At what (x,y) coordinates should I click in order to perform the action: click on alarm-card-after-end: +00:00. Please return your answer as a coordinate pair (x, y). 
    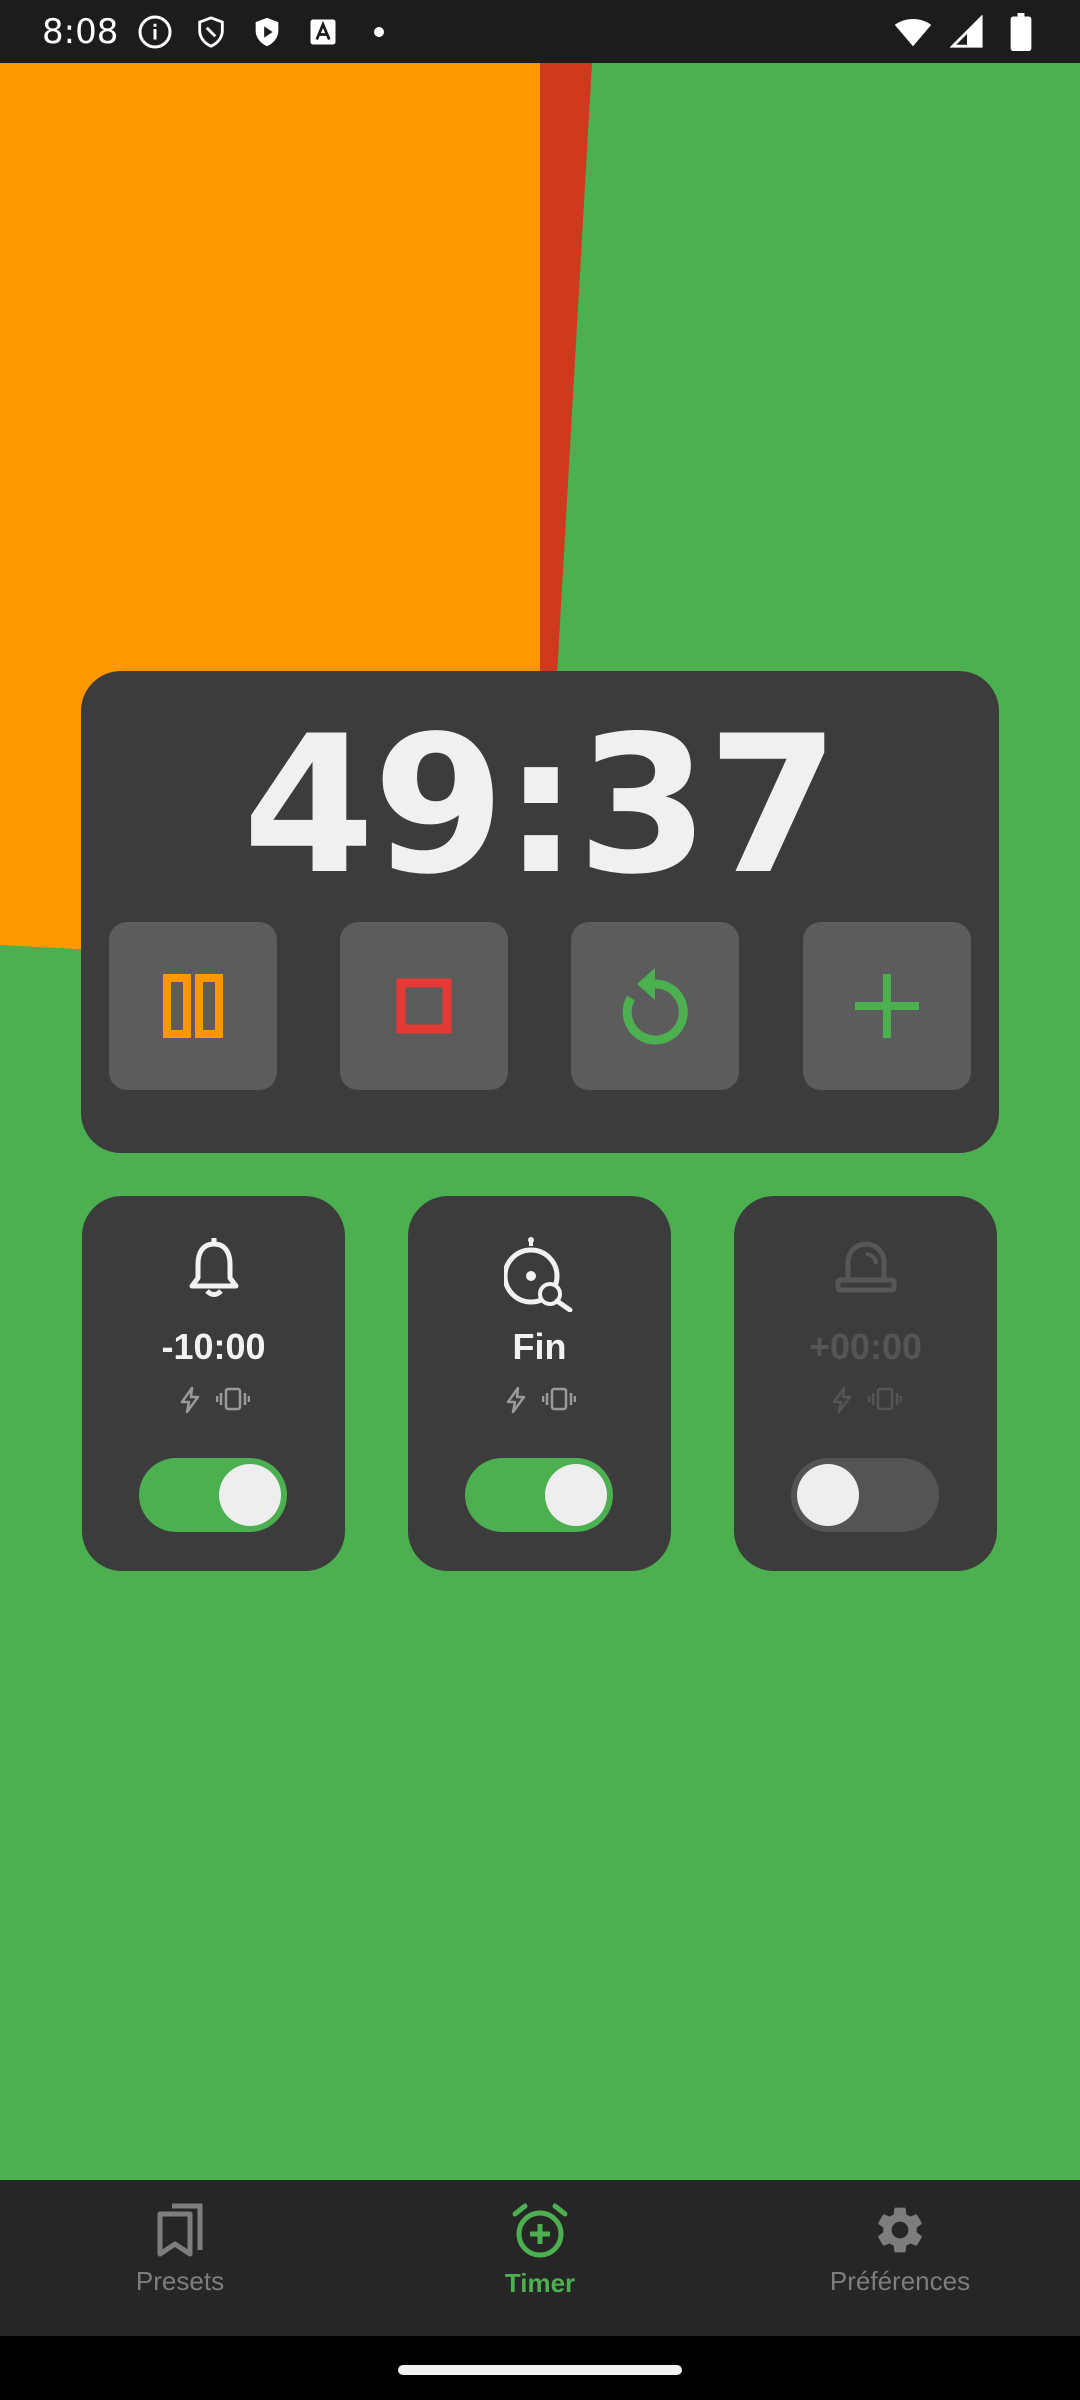
    Looking at the image, I should click on (865, 1383).